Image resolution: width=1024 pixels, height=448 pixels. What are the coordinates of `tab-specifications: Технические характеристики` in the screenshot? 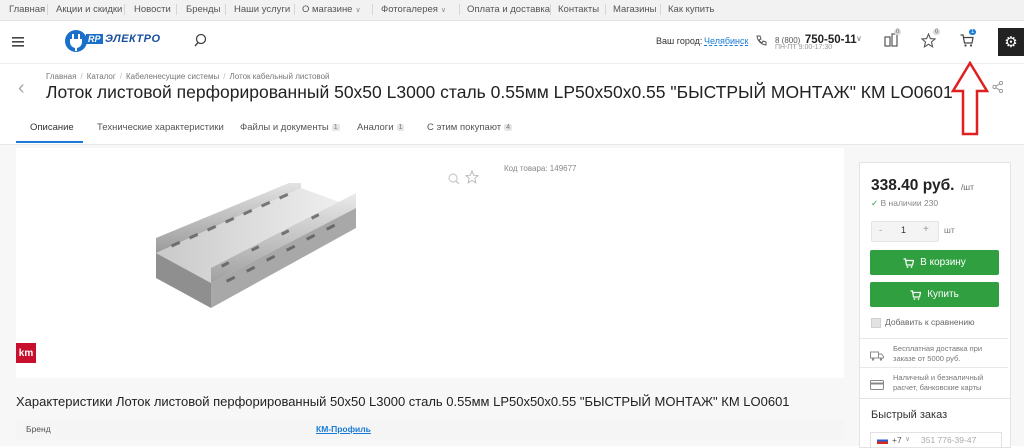 It's located at (160, 127).